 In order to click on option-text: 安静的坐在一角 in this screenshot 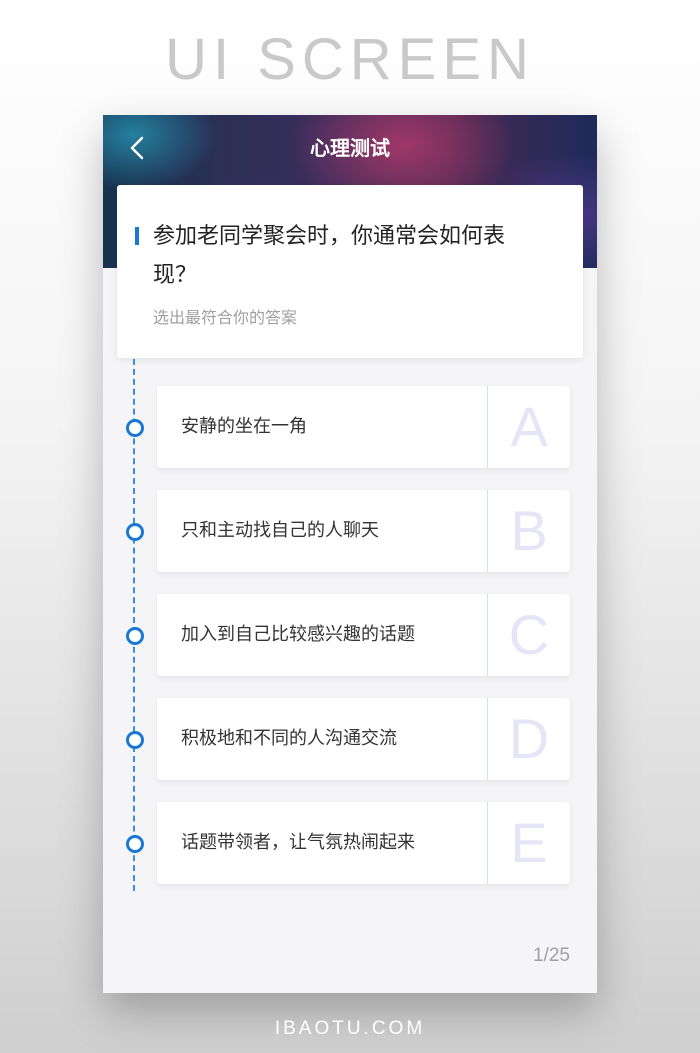, I will do `click(244, 426)`.